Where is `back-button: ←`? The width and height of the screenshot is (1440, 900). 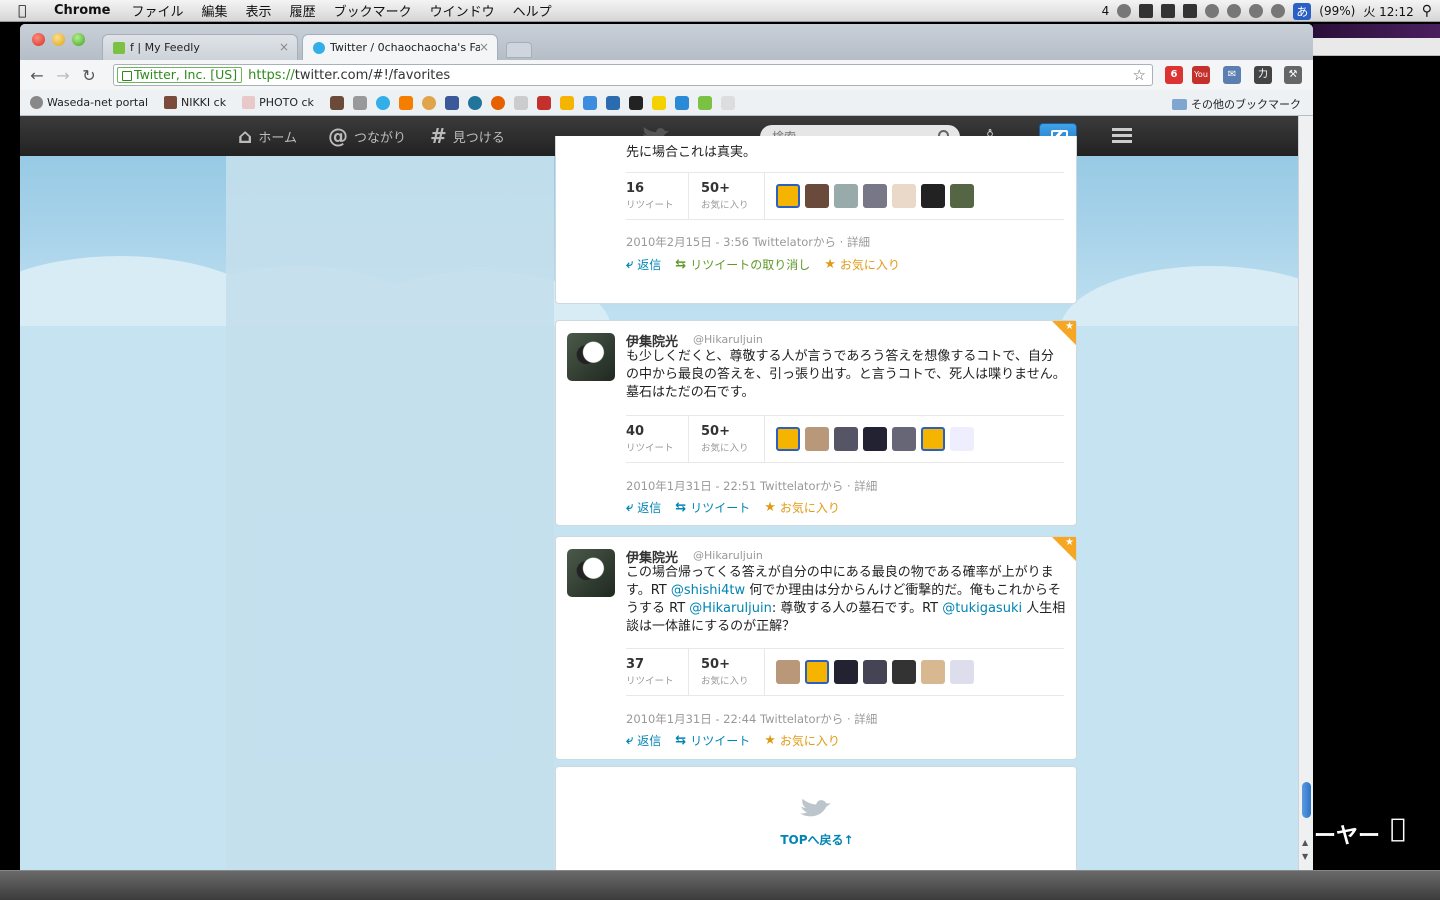
back-button: ← is located at coordinates (37, 75).